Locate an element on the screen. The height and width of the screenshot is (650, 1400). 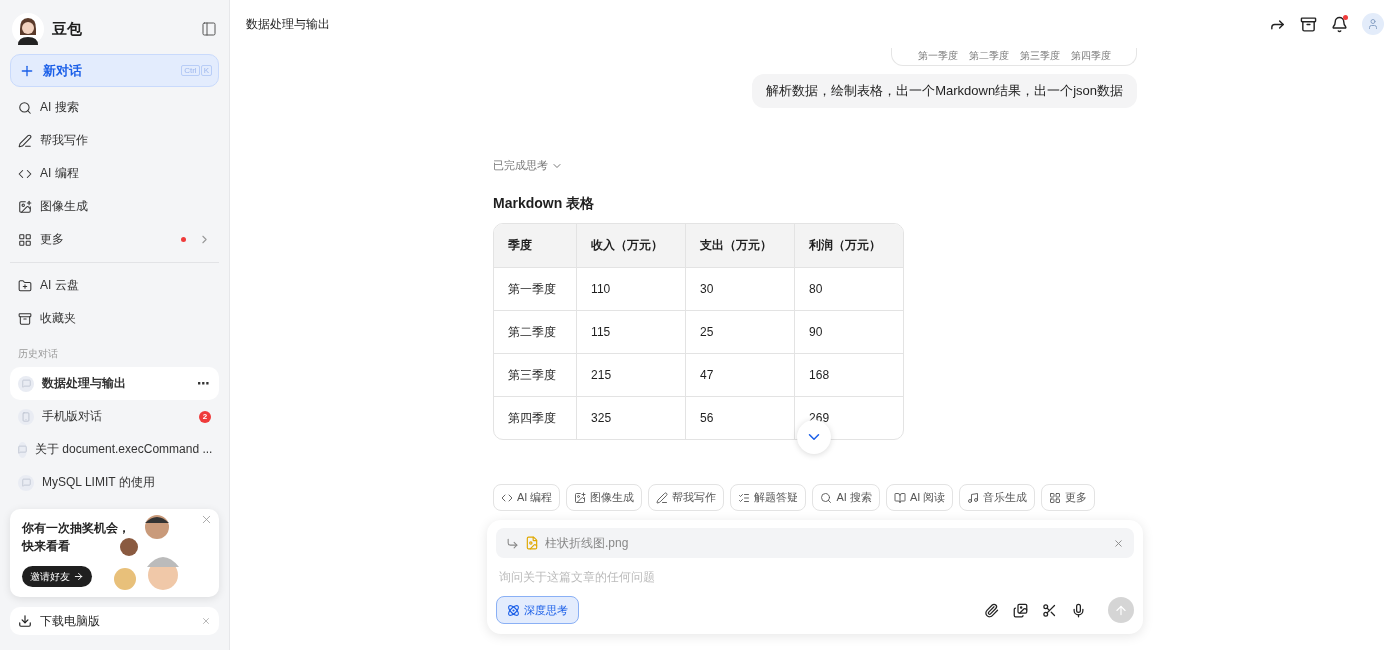
table-cell: 90 is located at coordinates (849, 331).